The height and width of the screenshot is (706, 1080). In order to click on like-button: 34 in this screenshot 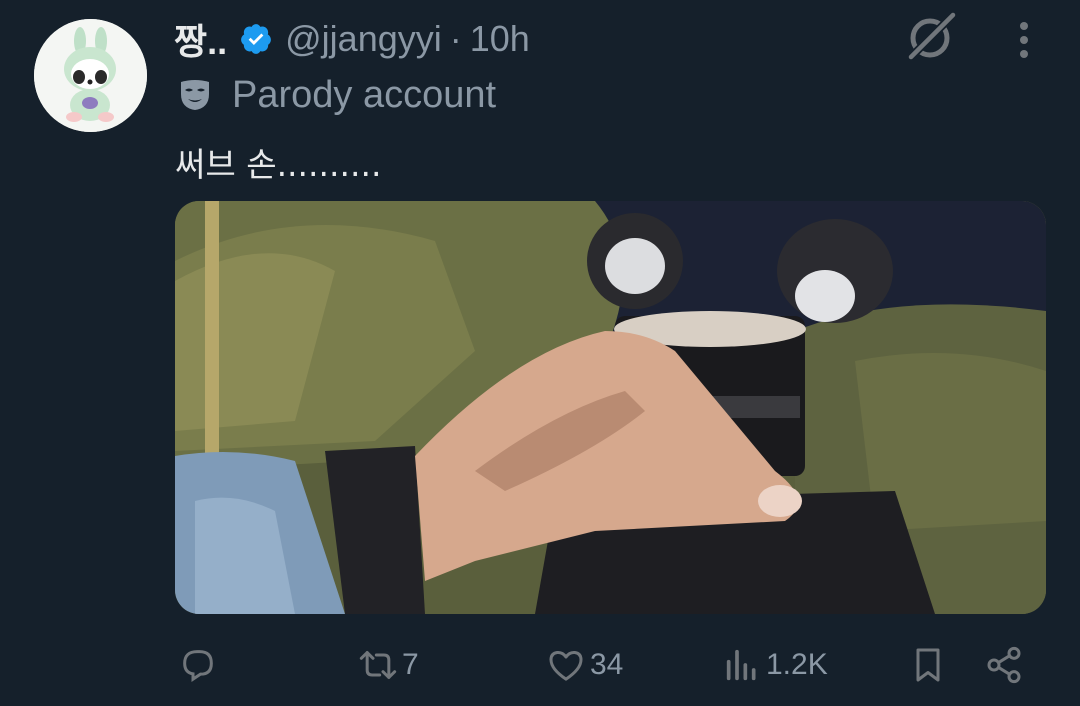, I will do `click(584, 665)`.